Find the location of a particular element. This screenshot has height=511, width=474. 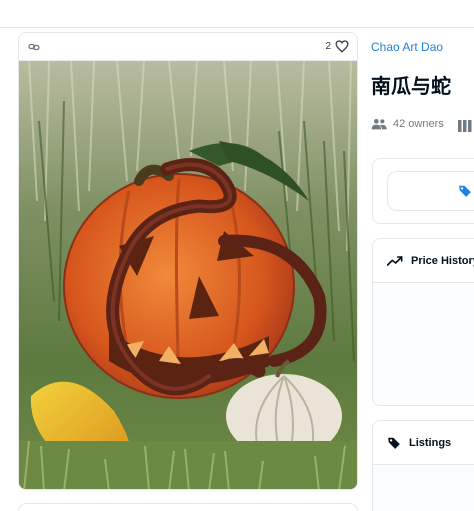

favorite-count: 2 is located at coordinates (328, 46).